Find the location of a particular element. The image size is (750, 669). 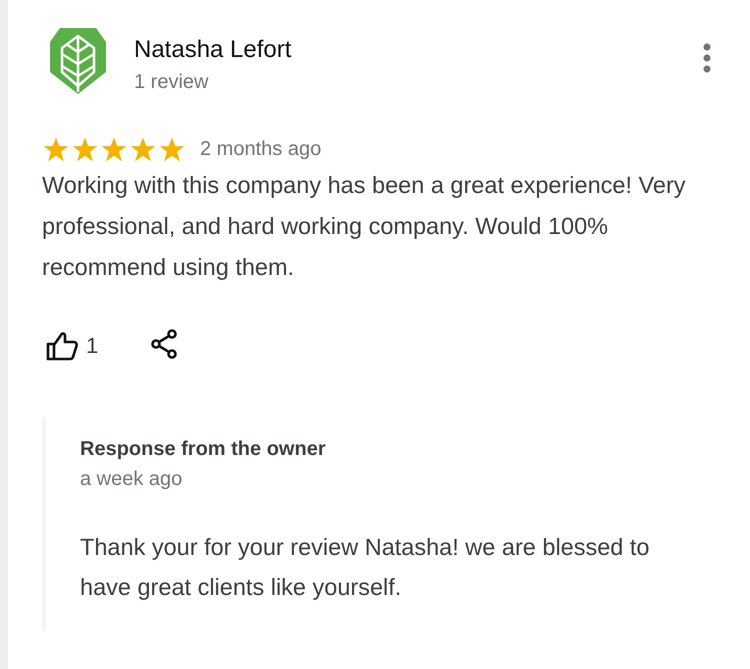

review-count: 1 review is located at coordinates (172, 82).